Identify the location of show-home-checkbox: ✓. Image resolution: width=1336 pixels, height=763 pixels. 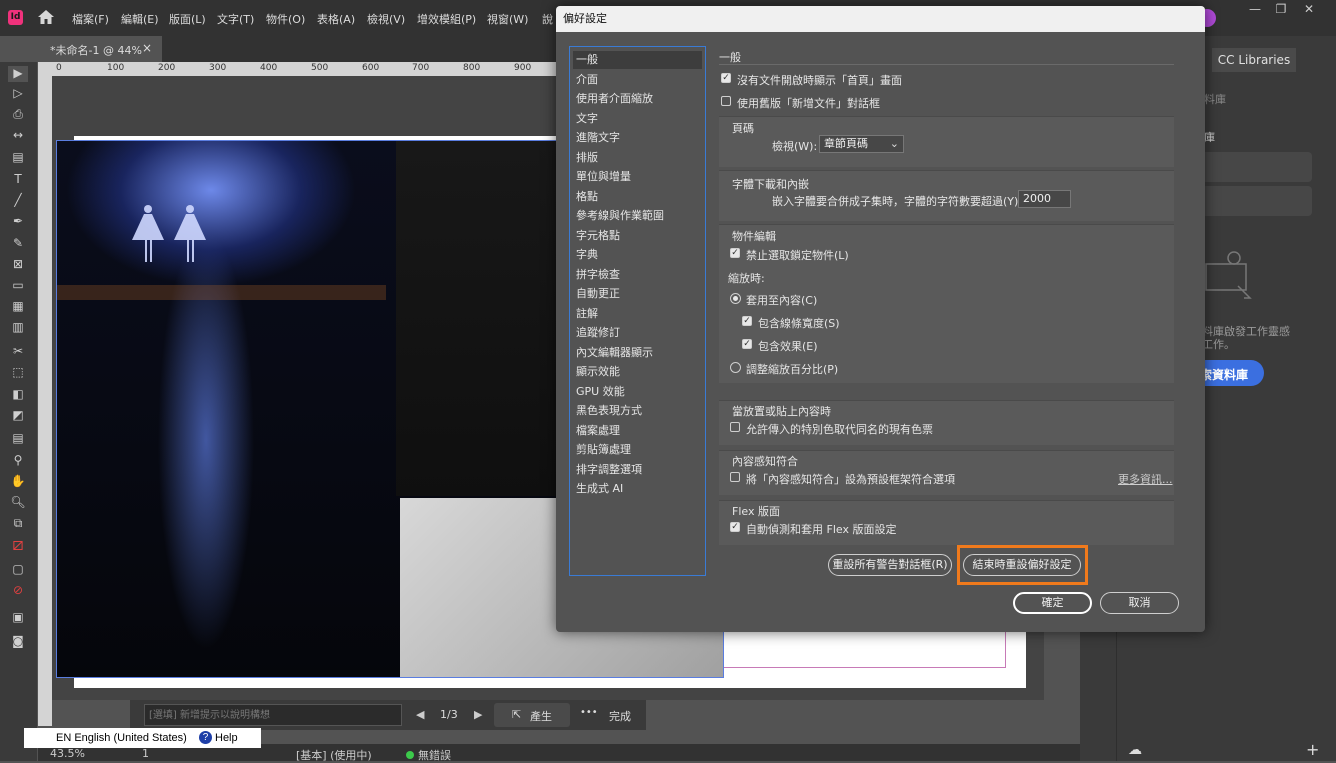
(726, 78).